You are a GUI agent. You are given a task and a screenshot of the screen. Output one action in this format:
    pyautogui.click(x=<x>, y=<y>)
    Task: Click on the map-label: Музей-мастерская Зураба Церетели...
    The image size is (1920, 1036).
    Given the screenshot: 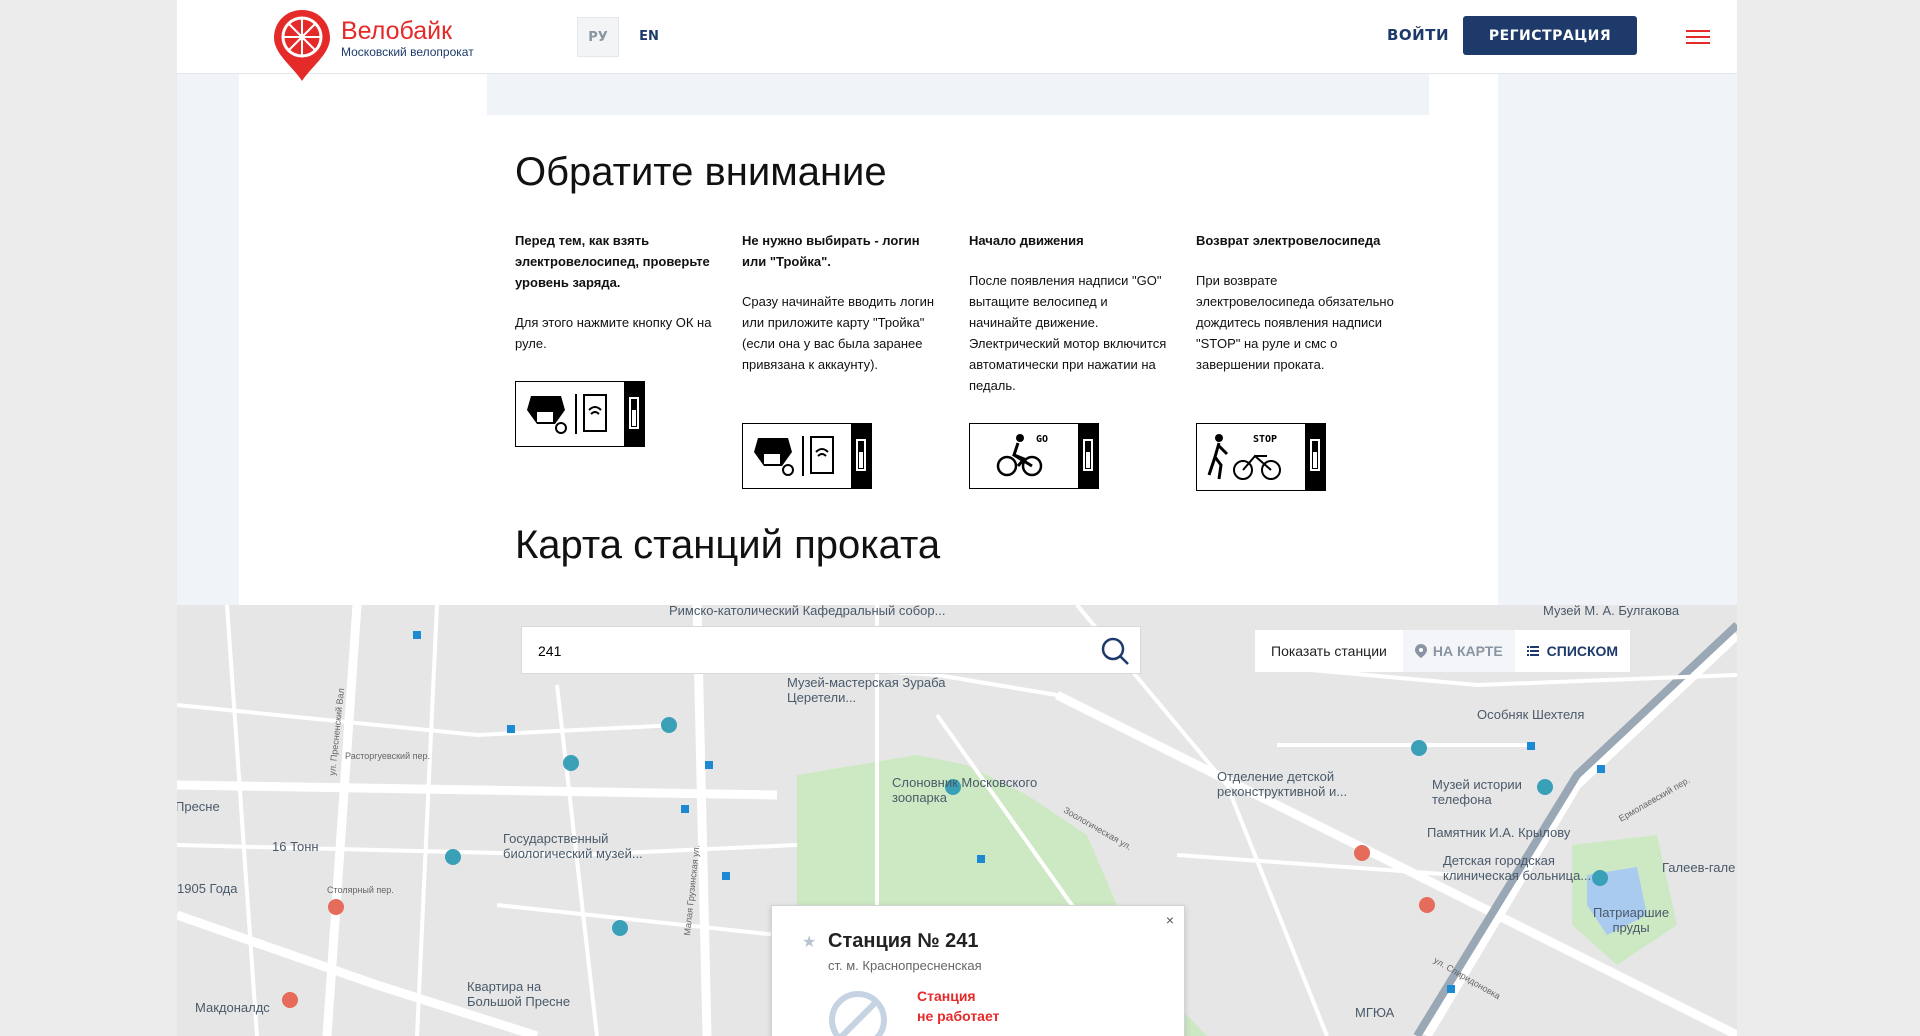 What is the action you would take?
    pyautogui.click(x=877, y=690)
    